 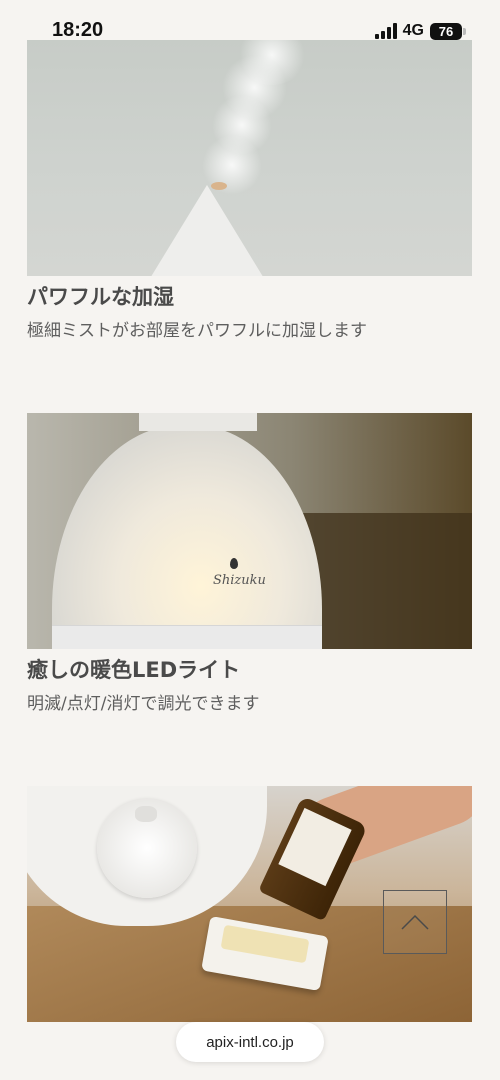 I want to click on product-logo: Shizuku, so click(x=239, y=580).